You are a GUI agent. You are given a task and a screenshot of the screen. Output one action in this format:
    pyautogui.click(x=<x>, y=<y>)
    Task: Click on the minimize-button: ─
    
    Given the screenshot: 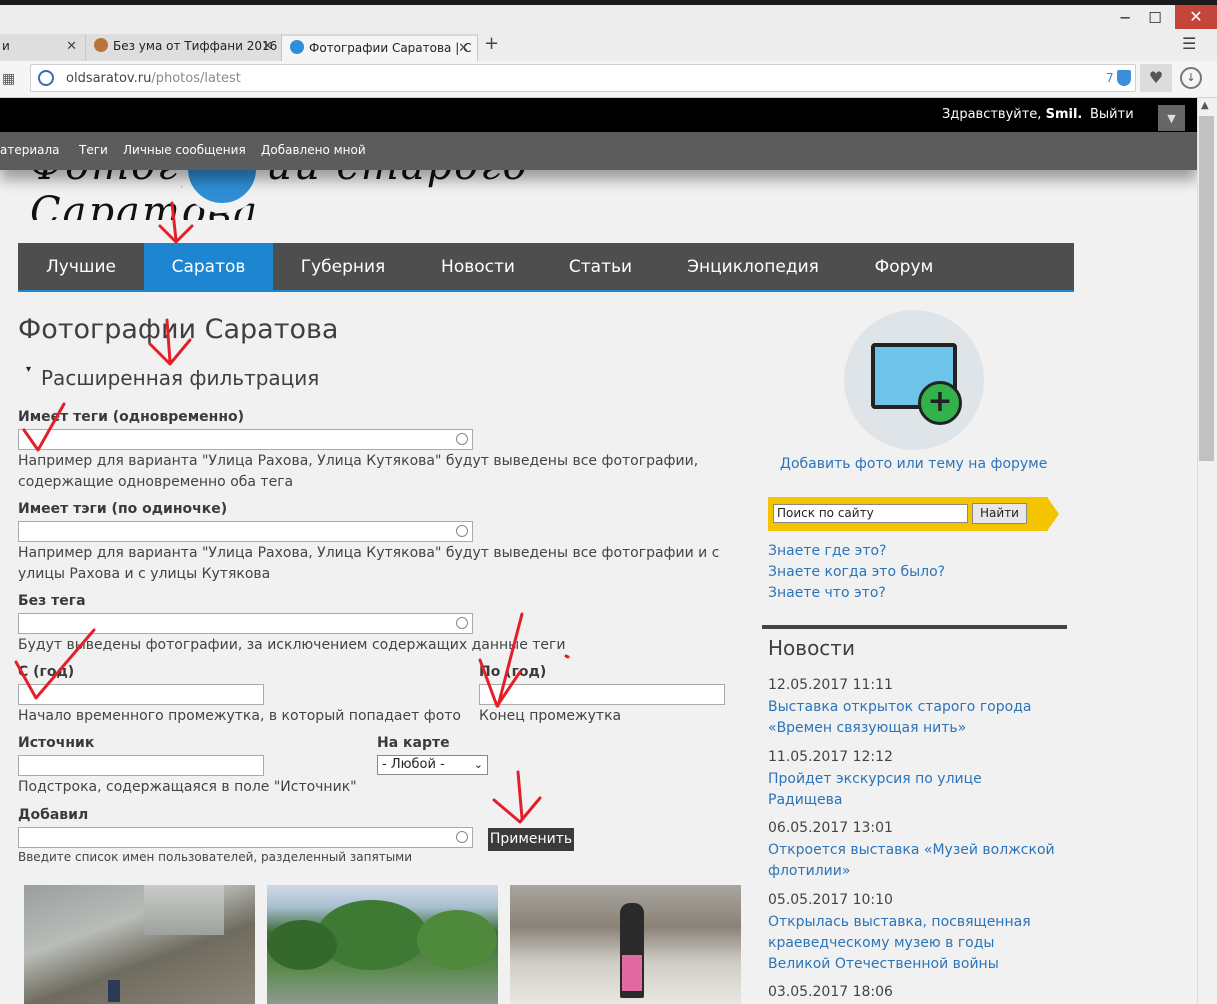 What is the action you would take?
    pyautogui.click(x=1125, y=18)
    